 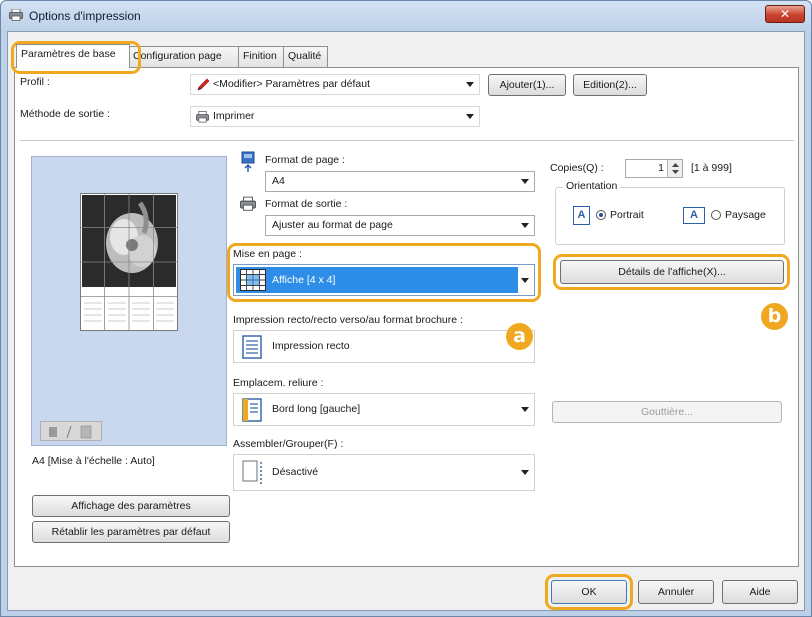 What do you see at coordinates (129, 262) in the screenshot?
I see `poster-preview-image` at bounding box center [129, 262].